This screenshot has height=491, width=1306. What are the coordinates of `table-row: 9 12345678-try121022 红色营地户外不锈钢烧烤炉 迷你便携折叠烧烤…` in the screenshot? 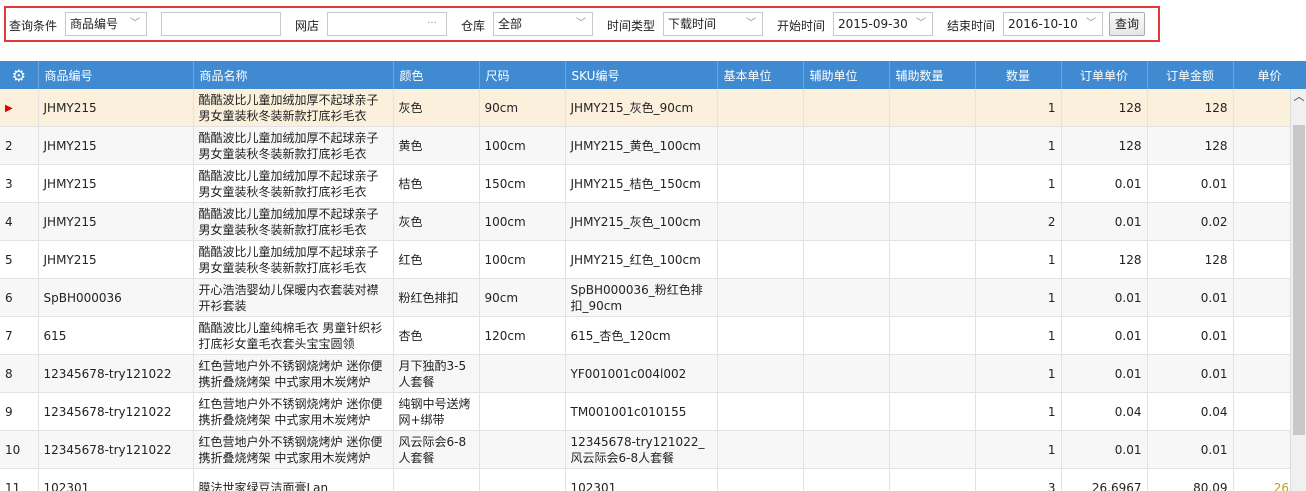 It's located at (653, 411).